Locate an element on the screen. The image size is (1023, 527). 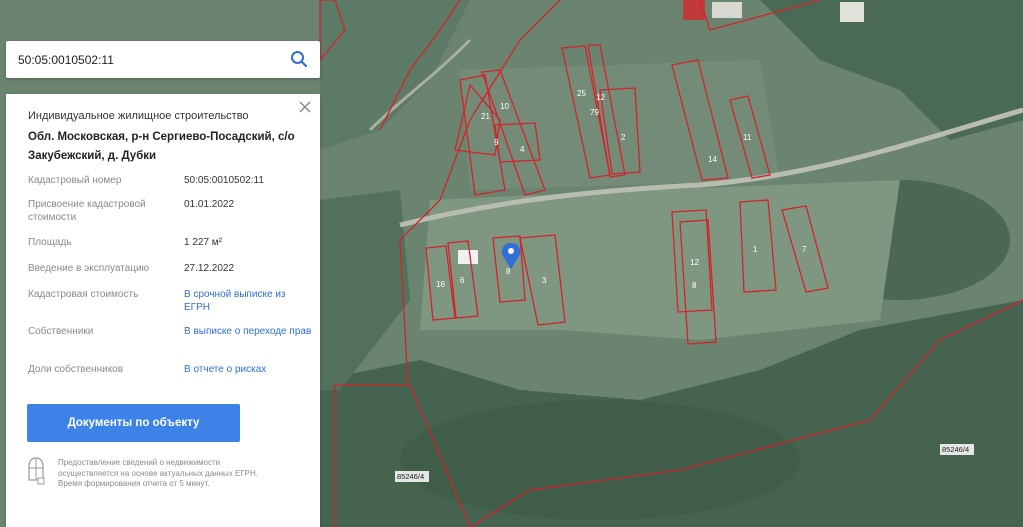
object-documents-button: Документы по объекту is located at coordinates (133, 423).